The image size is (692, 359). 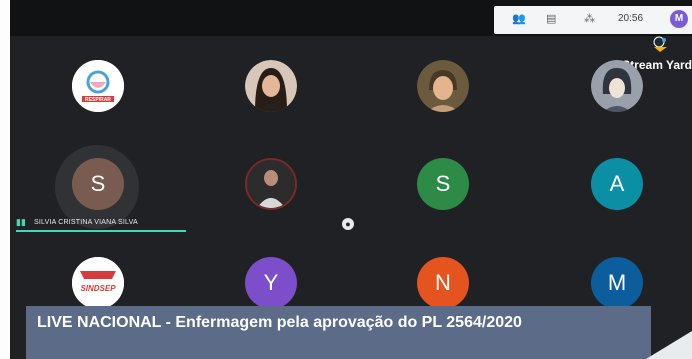 I want to click on audio-level-icon: ▮▮, so click(x=21, y=223).